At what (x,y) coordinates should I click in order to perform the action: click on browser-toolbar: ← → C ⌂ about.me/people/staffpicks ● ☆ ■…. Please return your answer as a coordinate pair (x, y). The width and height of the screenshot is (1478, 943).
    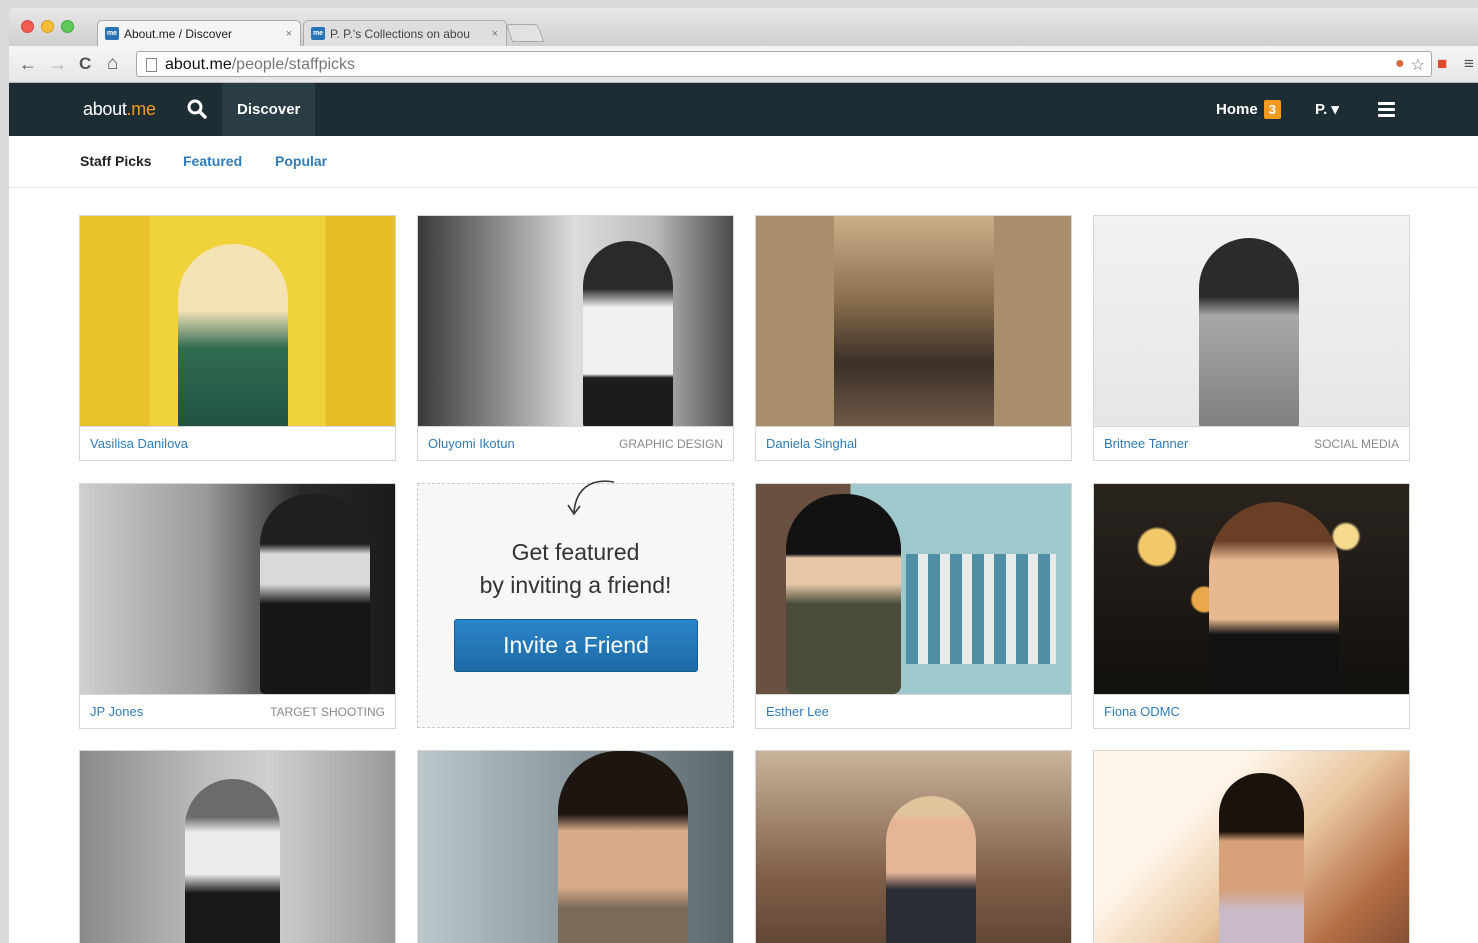
    Looking at the image, I should click on (743, 64).